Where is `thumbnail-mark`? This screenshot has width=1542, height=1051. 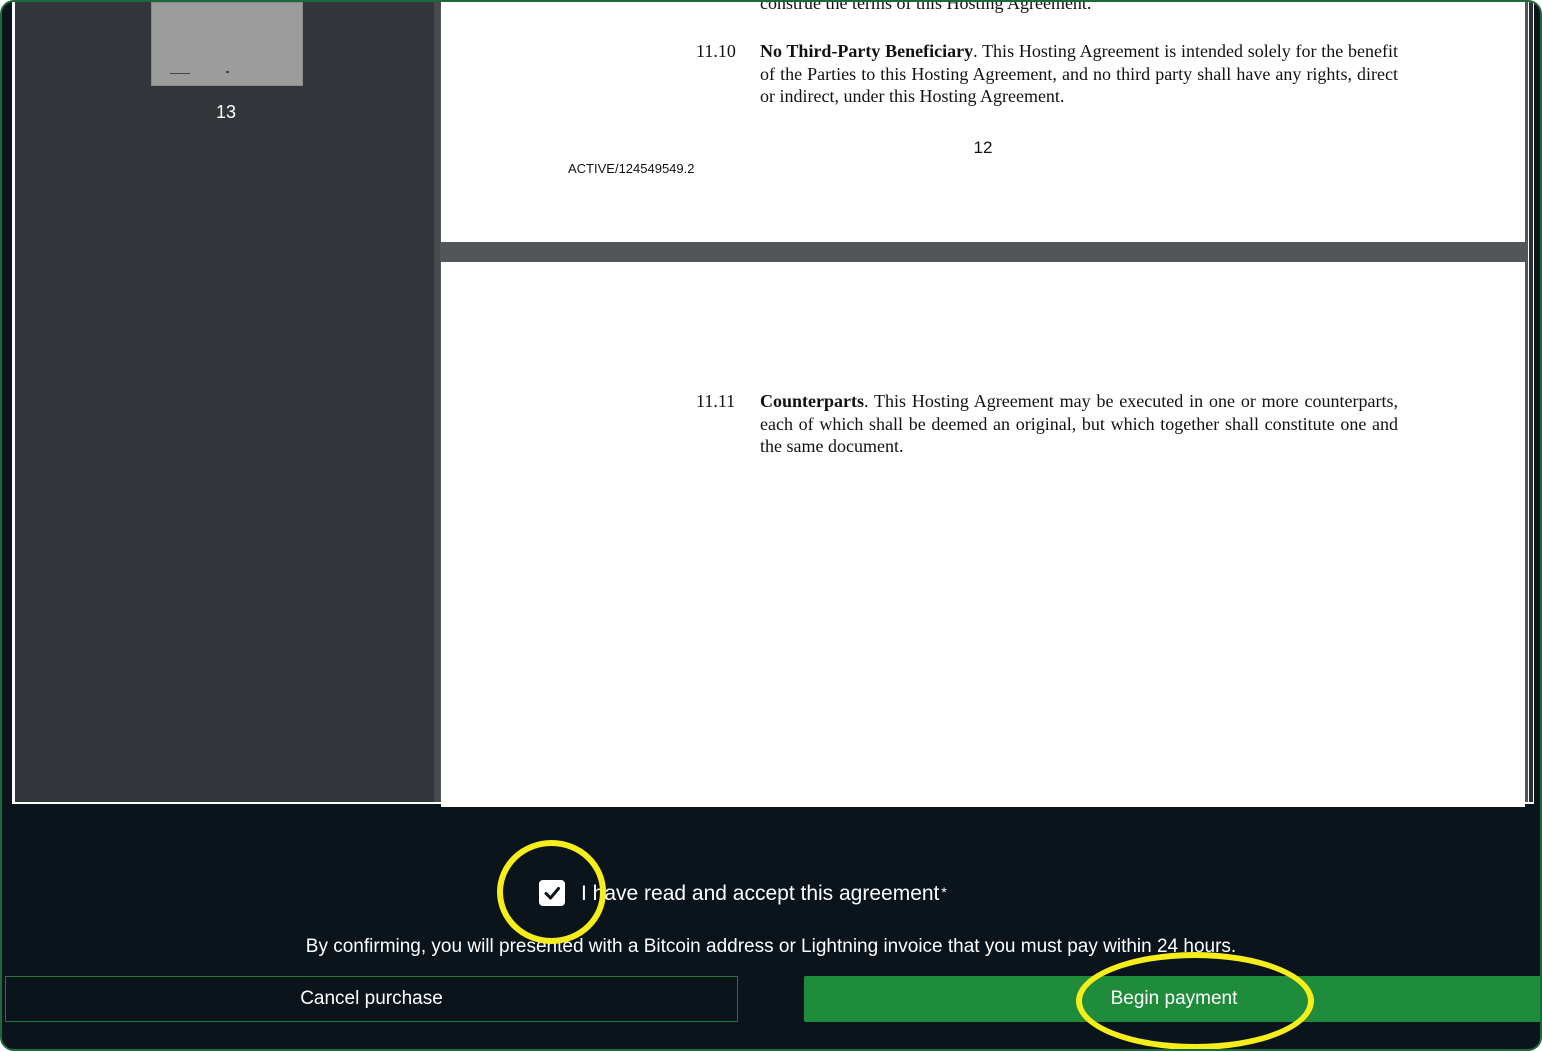 thumbnail-mark is located at coordinates (227, 72).